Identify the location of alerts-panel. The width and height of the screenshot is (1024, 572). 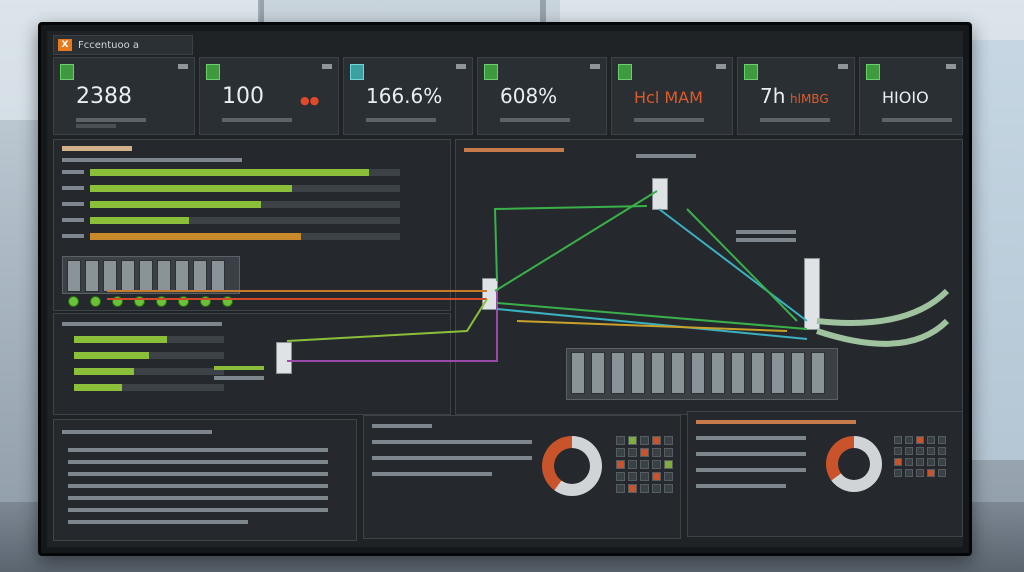
(825, 474).